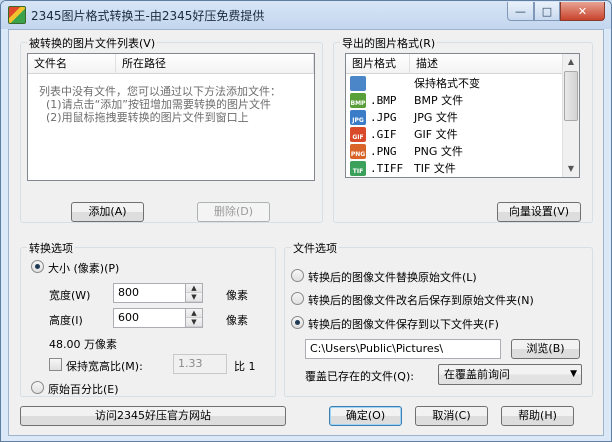 This screenshot has width=612, height=442. I want to click on convert-options-group-title: 转换选项, so click(51, 248).